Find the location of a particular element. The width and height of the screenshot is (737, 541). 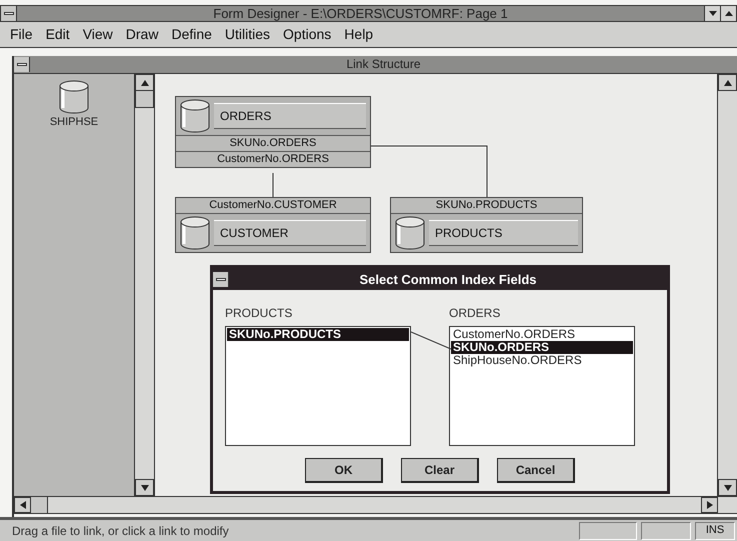

table-name: PRODUCTS is located at coordinates (503, 233).